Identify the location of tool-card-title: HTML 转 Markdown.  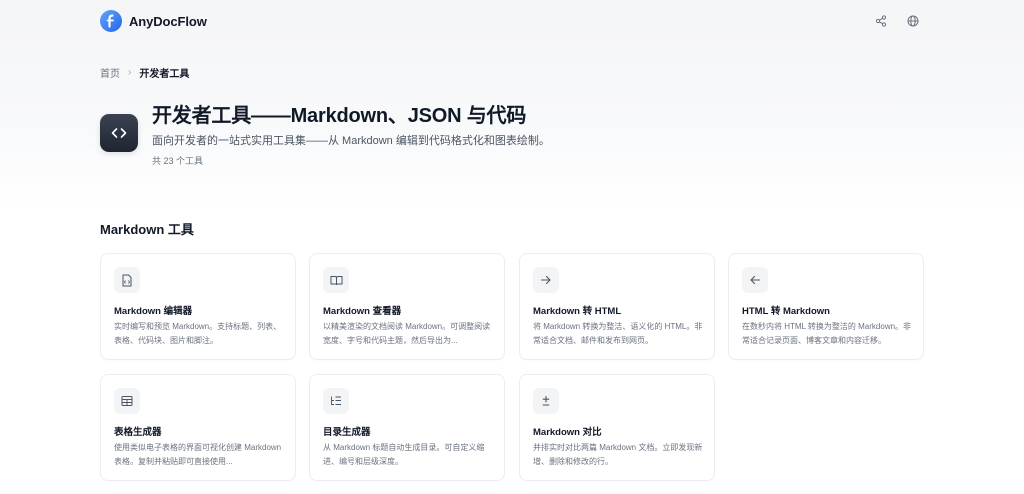
(786, 311).